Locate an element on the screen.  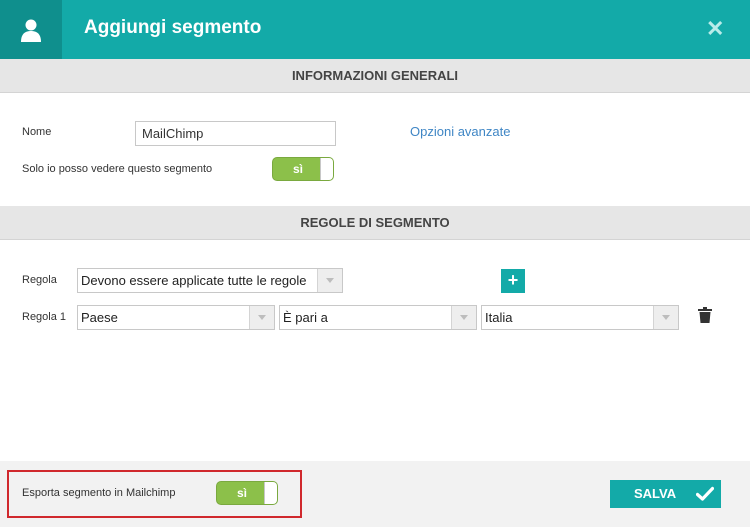
check-icon is located at coordinates (705, 495).